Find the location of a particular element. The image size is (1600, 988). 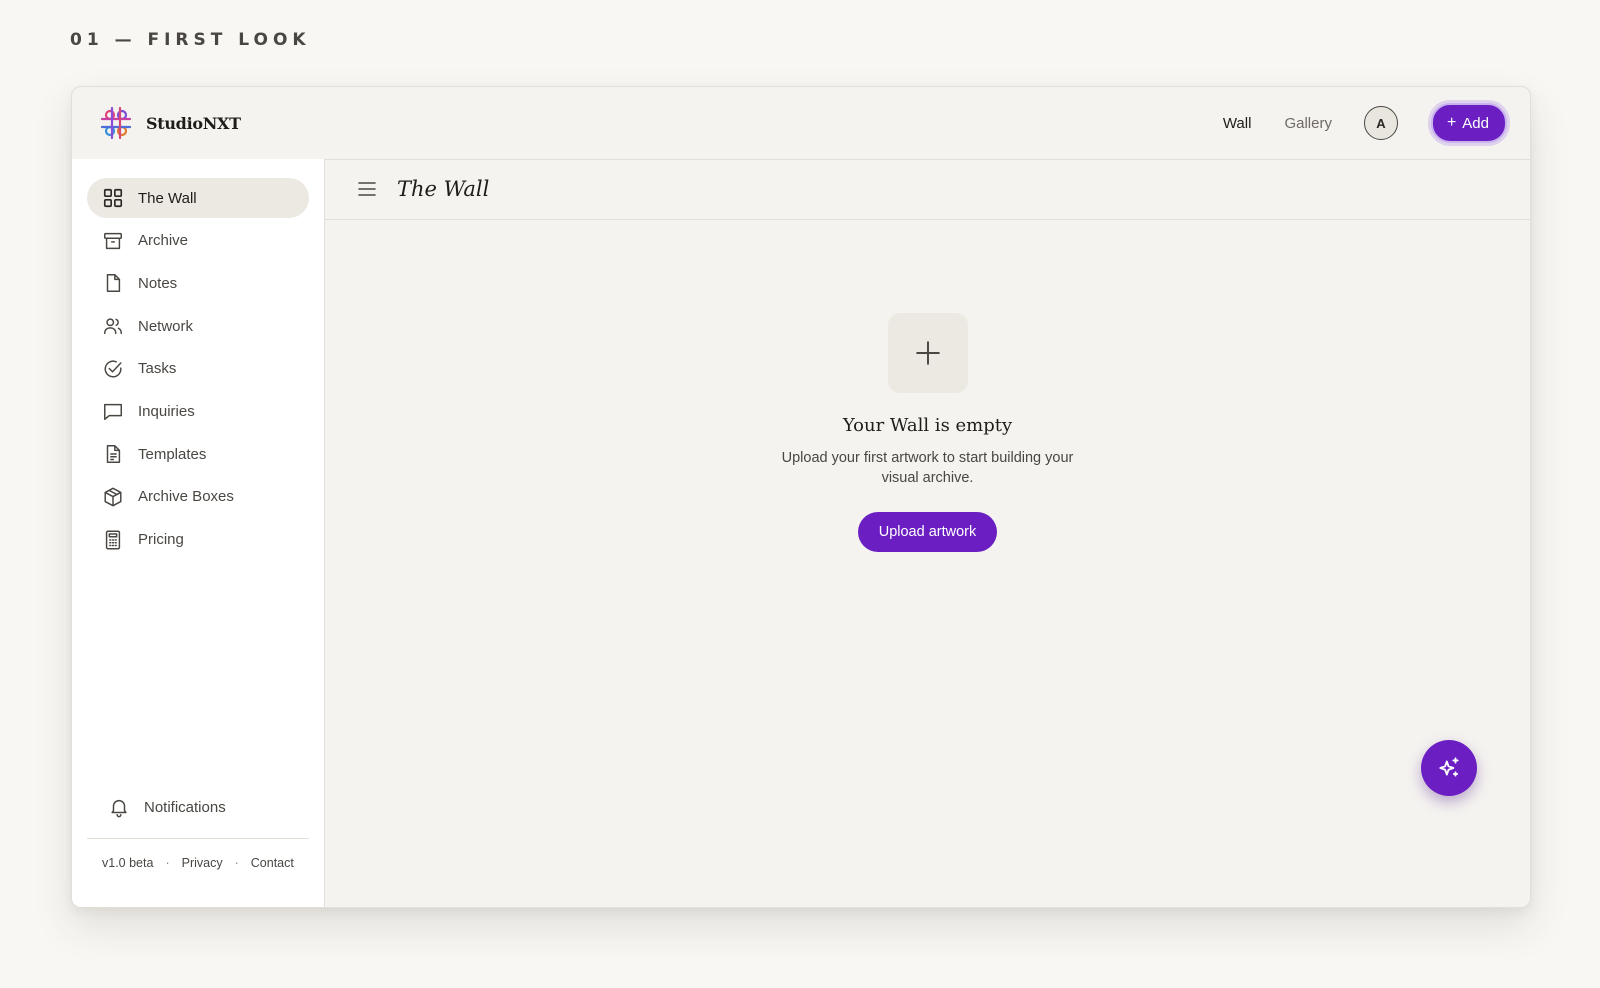

add-button: + Add is located at coordinates (1468, 123).